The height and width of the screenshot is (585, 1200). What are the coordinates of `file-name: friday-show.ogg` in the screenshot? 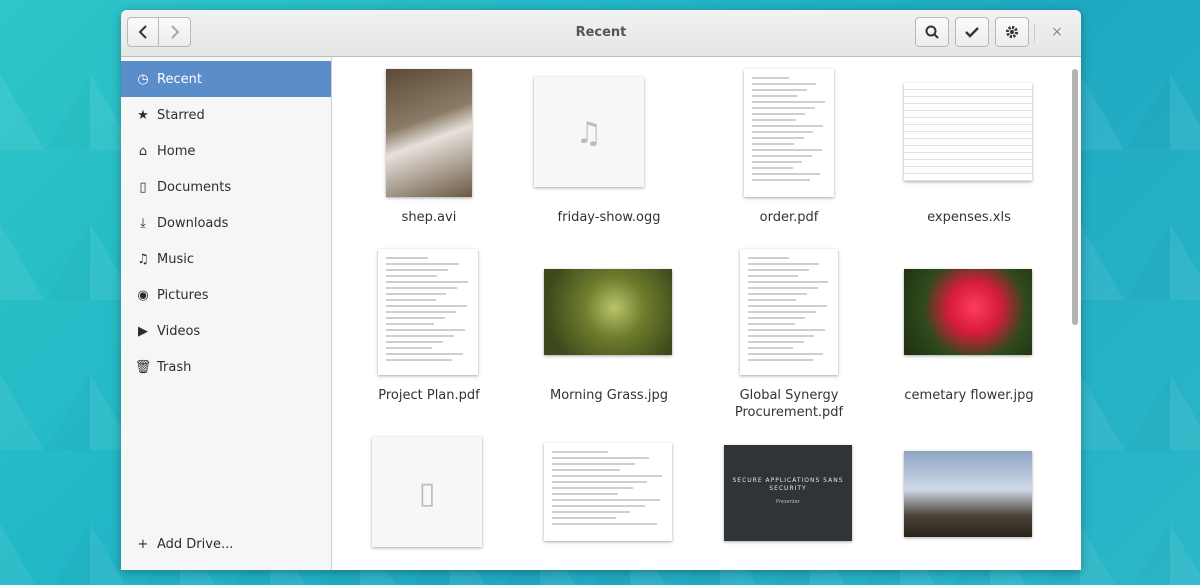 It's located at (609, 217).